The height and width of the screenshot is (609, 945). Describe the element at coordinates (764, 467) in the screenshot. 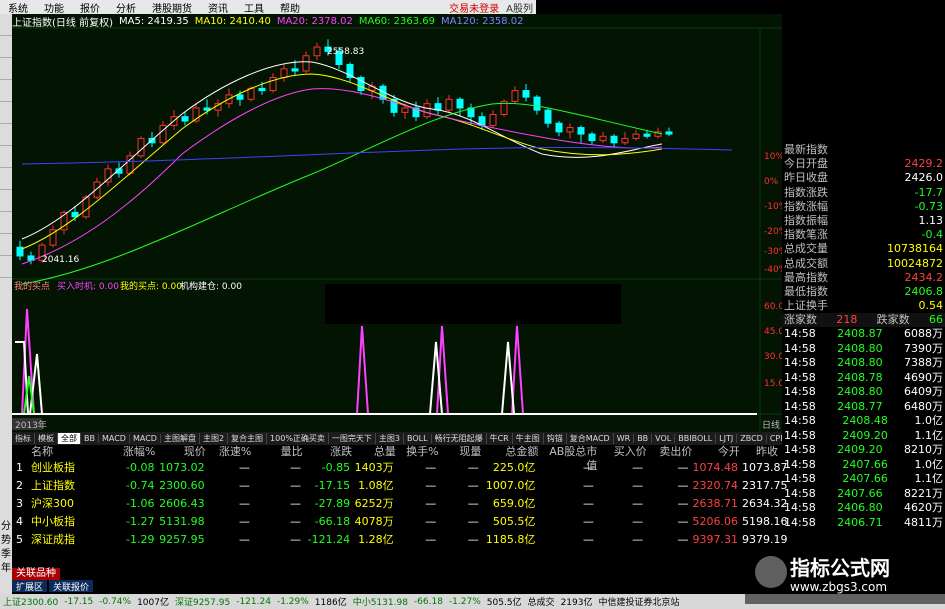

I see `table-cell: 1073.87` at that location.